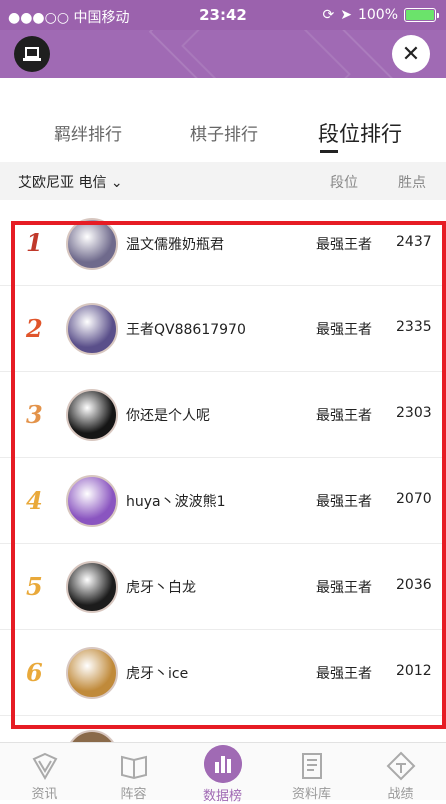  I want to click on nav-news: 资讯, so click(44, 772).